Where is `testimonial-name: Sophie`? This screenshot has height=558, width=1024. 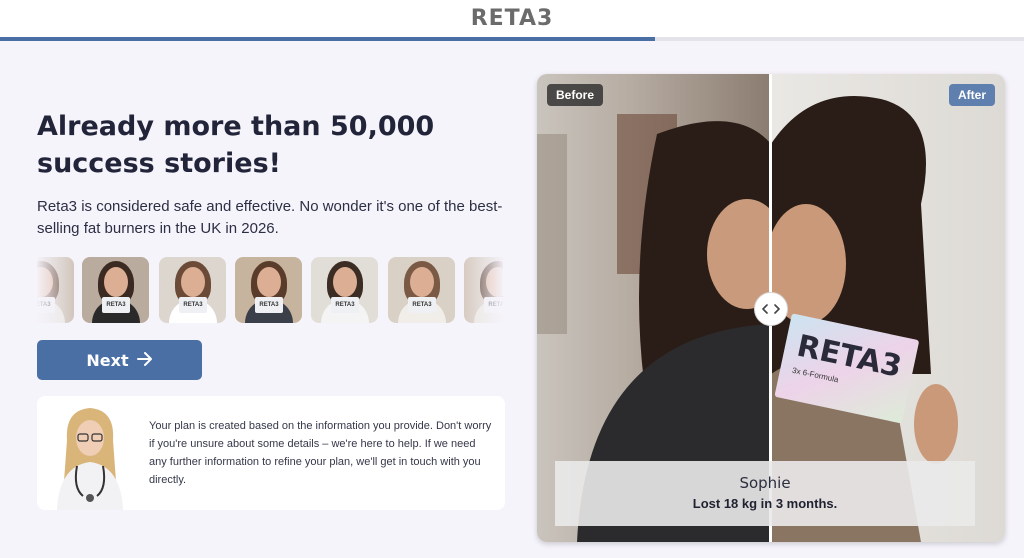
testimonial-name: Sophie is located at coordinates (765, 483).